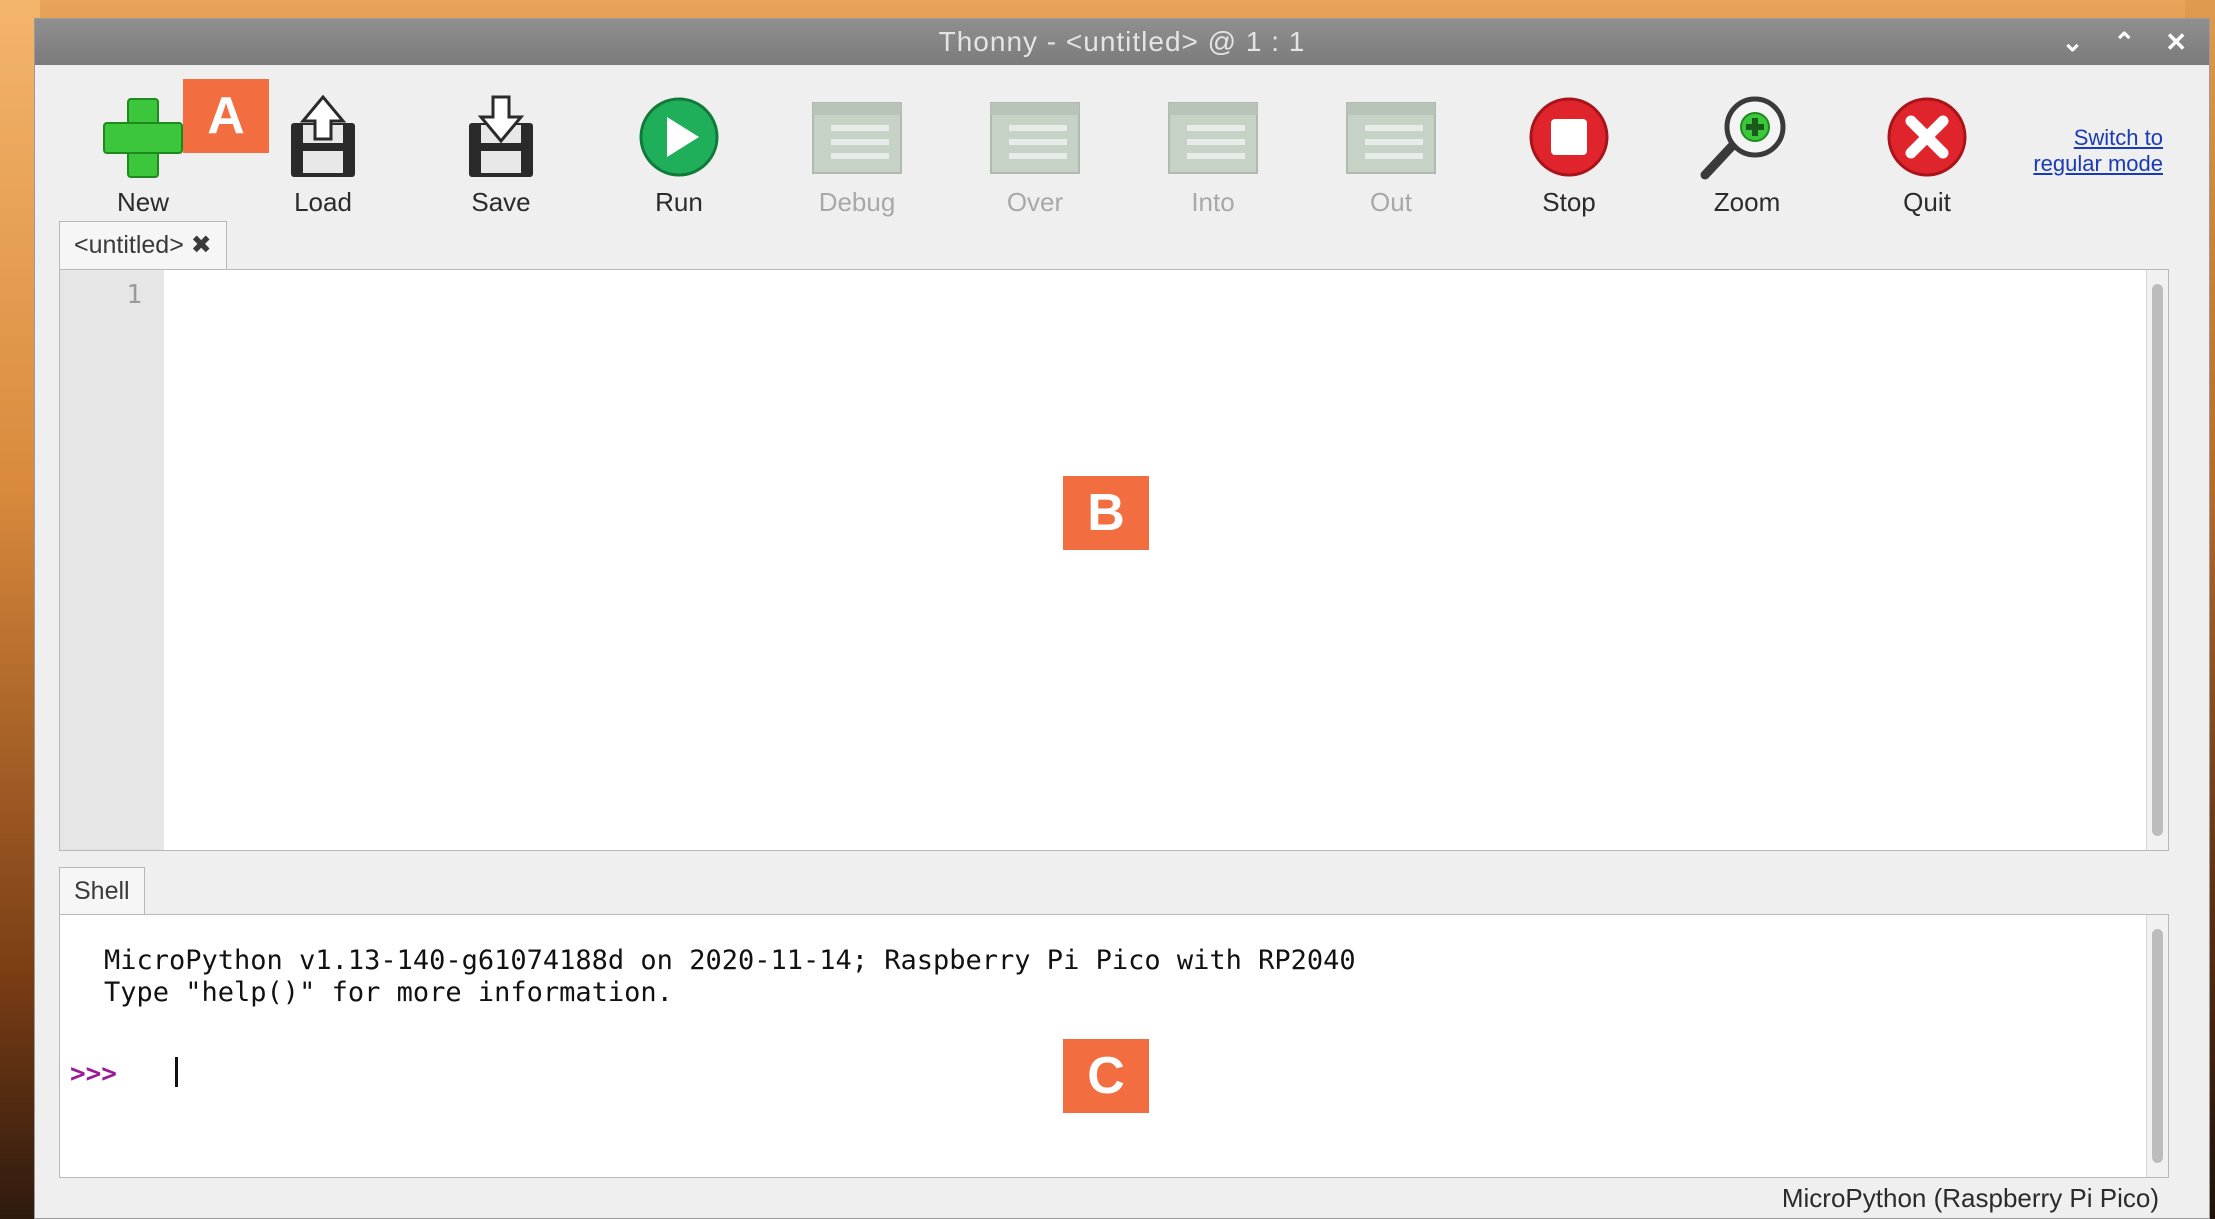  I want to click on stop-button: Stop, so click(1569, 160).